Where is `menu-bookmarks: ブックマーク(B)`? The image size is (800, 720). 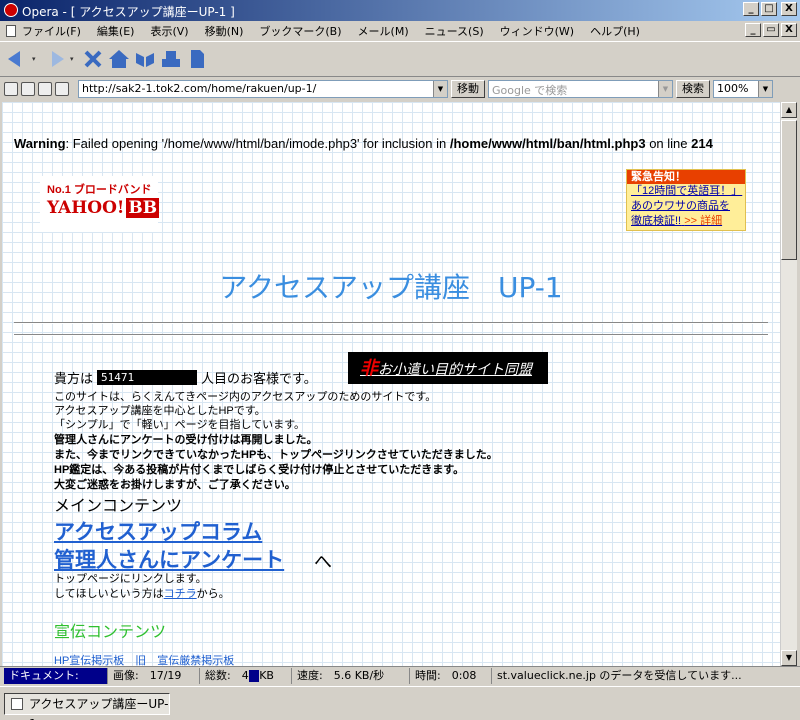 menu-bookmarks: ブックマーク(B) is located at coordinates (300, 31).